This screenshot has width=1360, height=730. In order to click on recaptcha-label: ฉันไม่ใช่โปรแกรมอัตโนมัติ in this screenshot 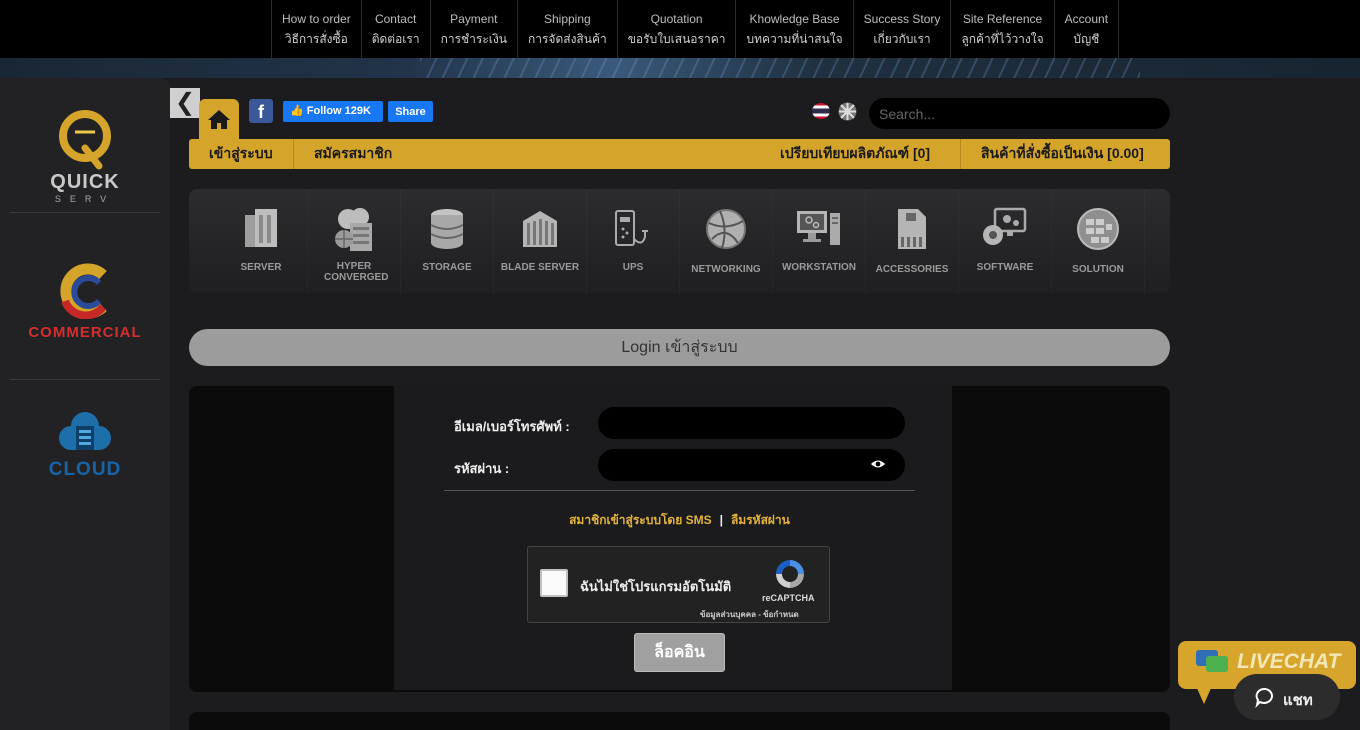, I will do `click(656, 586)`.